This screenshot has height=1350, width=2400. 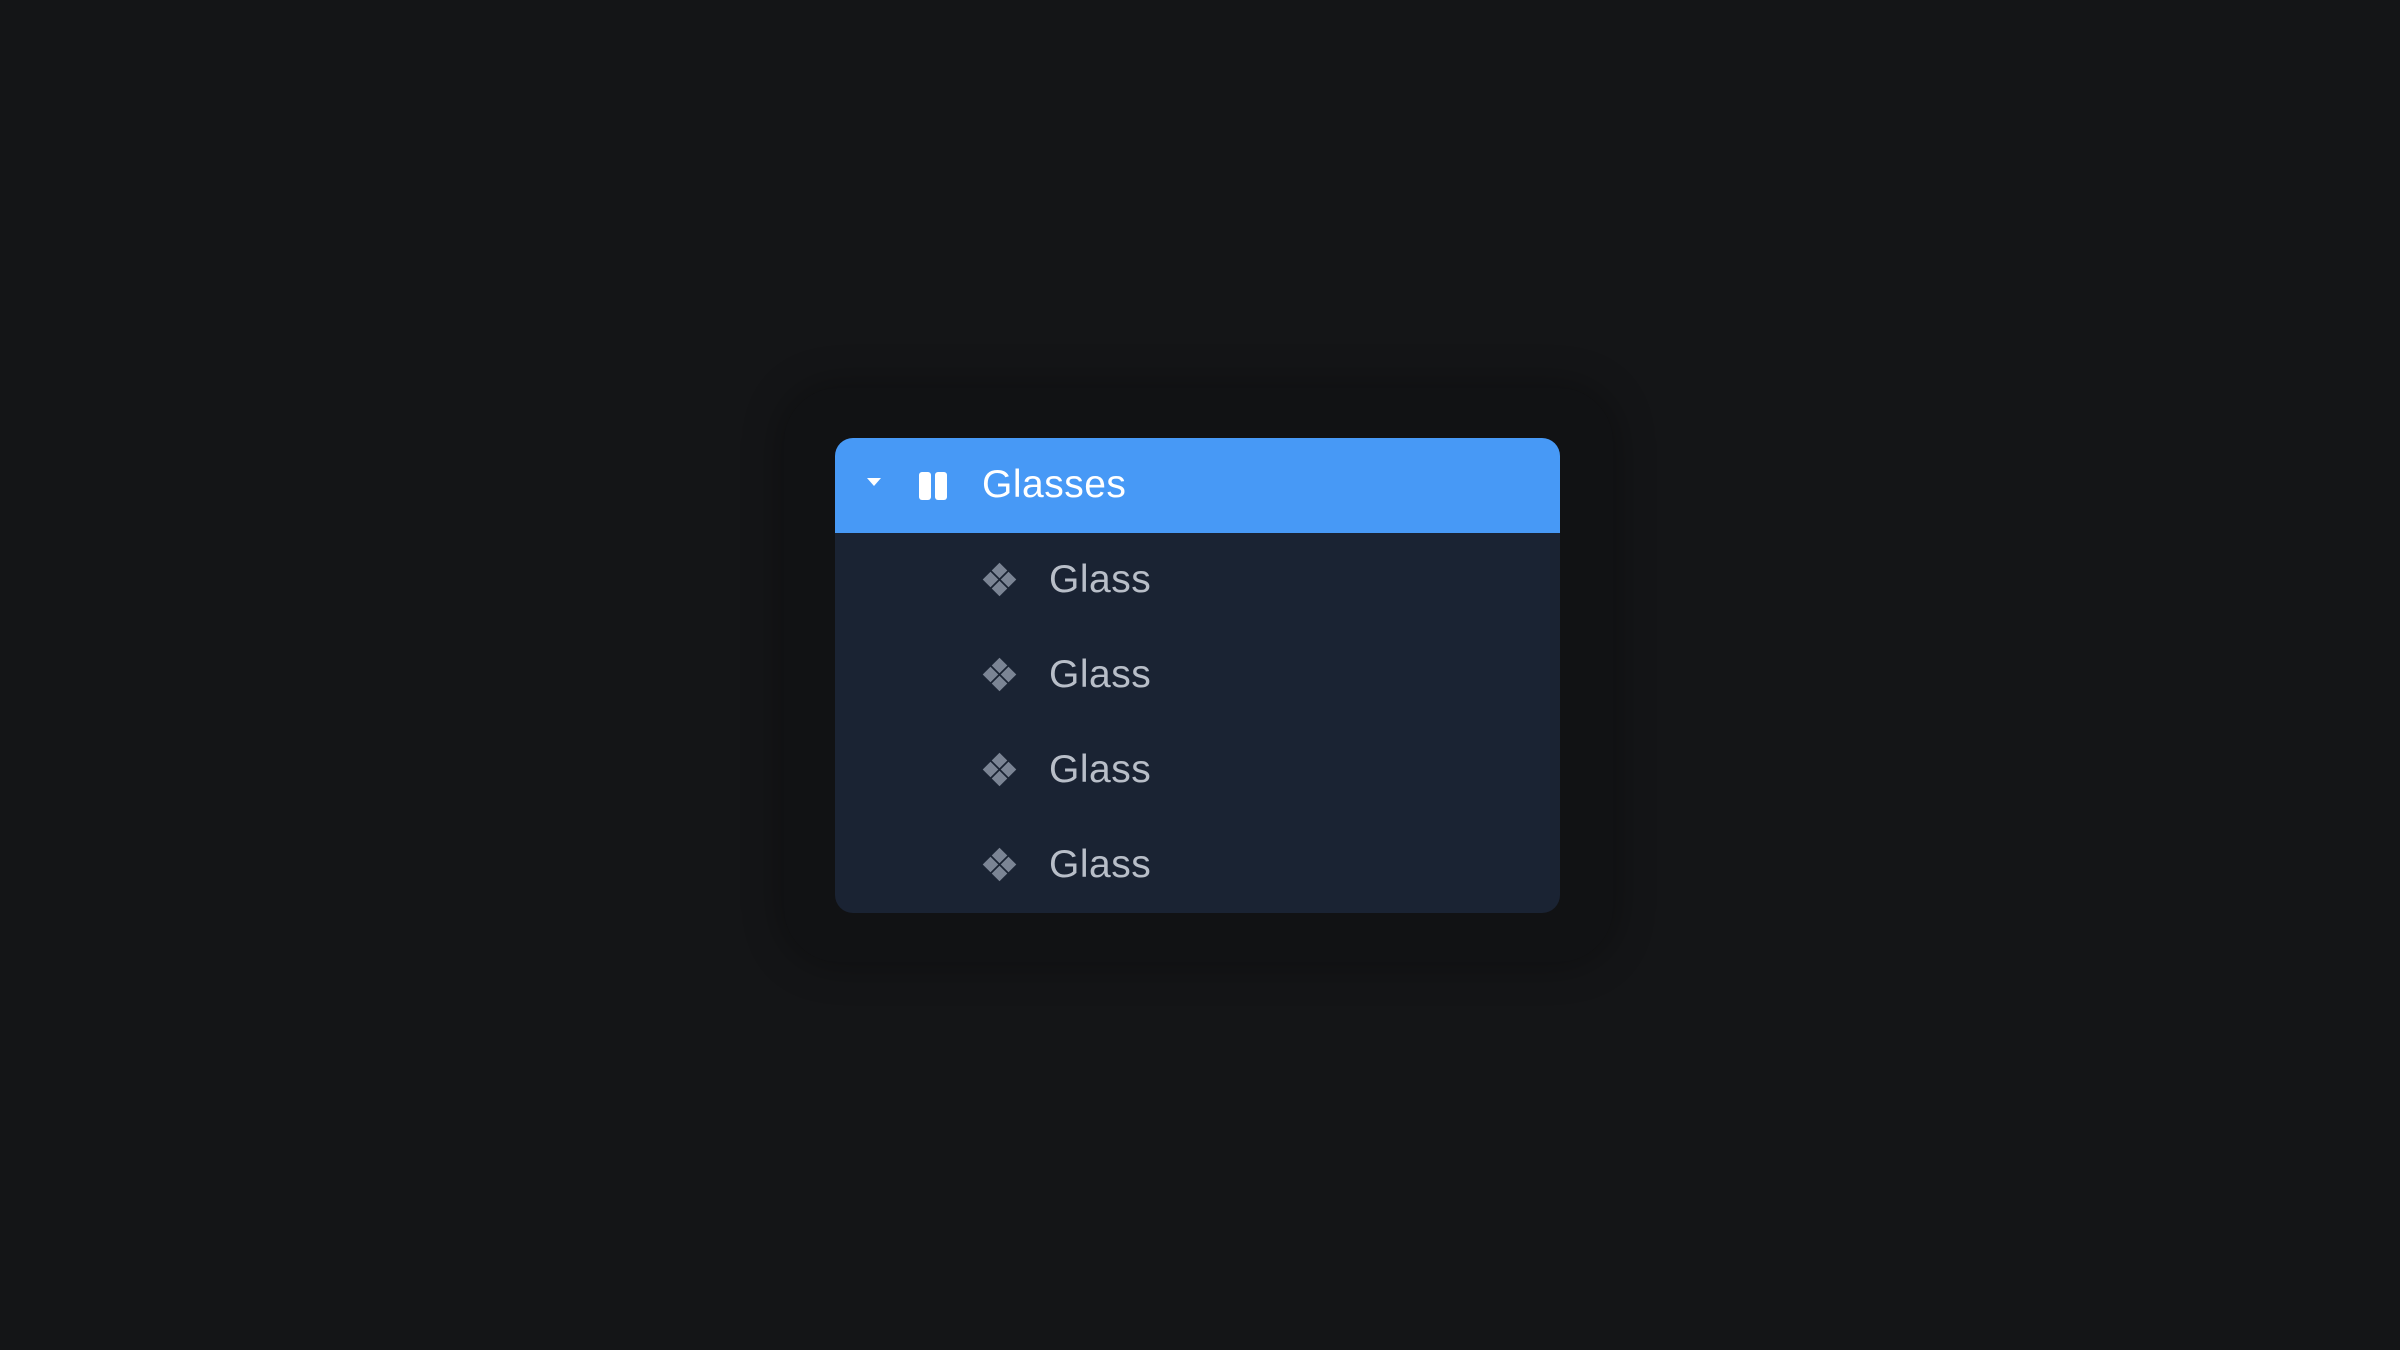 What do you see at coordinates (1197, 485) in the screenshot?
I see `layer-row-glasses: Glasses` at bounding box center [1197, 485].